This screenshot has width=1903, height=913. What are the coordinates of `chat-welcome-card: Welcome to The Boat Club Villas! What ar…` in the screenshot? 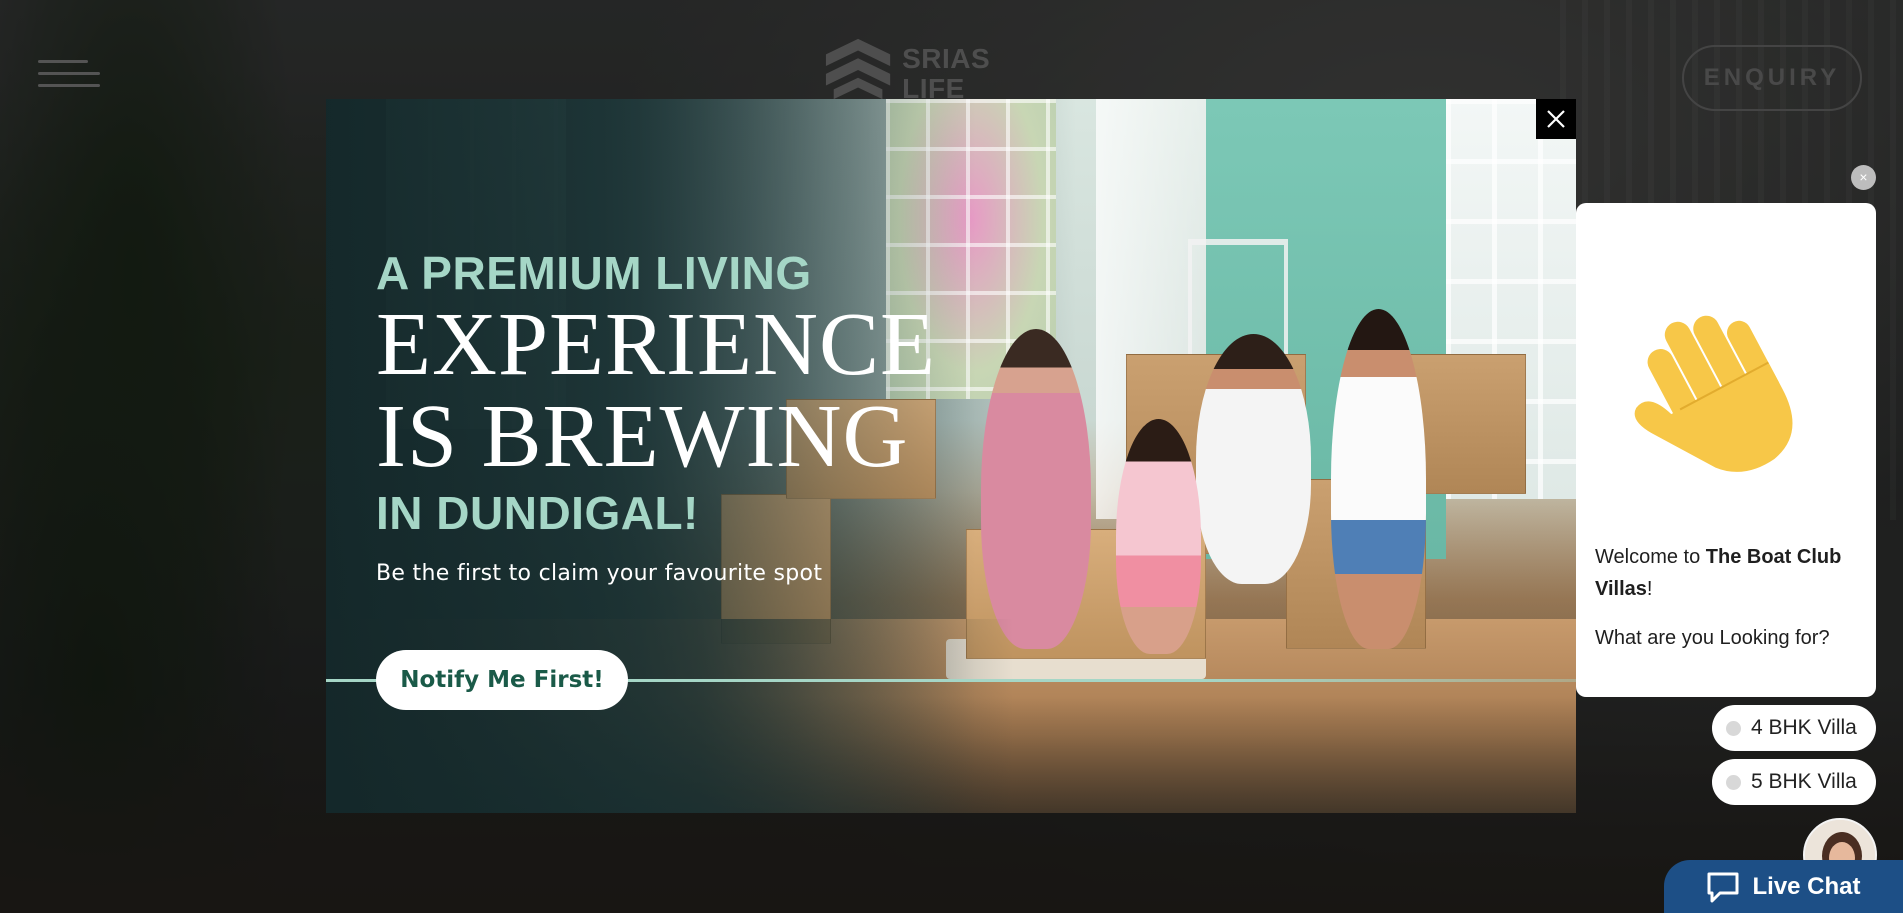 It's located at (1726, 450).